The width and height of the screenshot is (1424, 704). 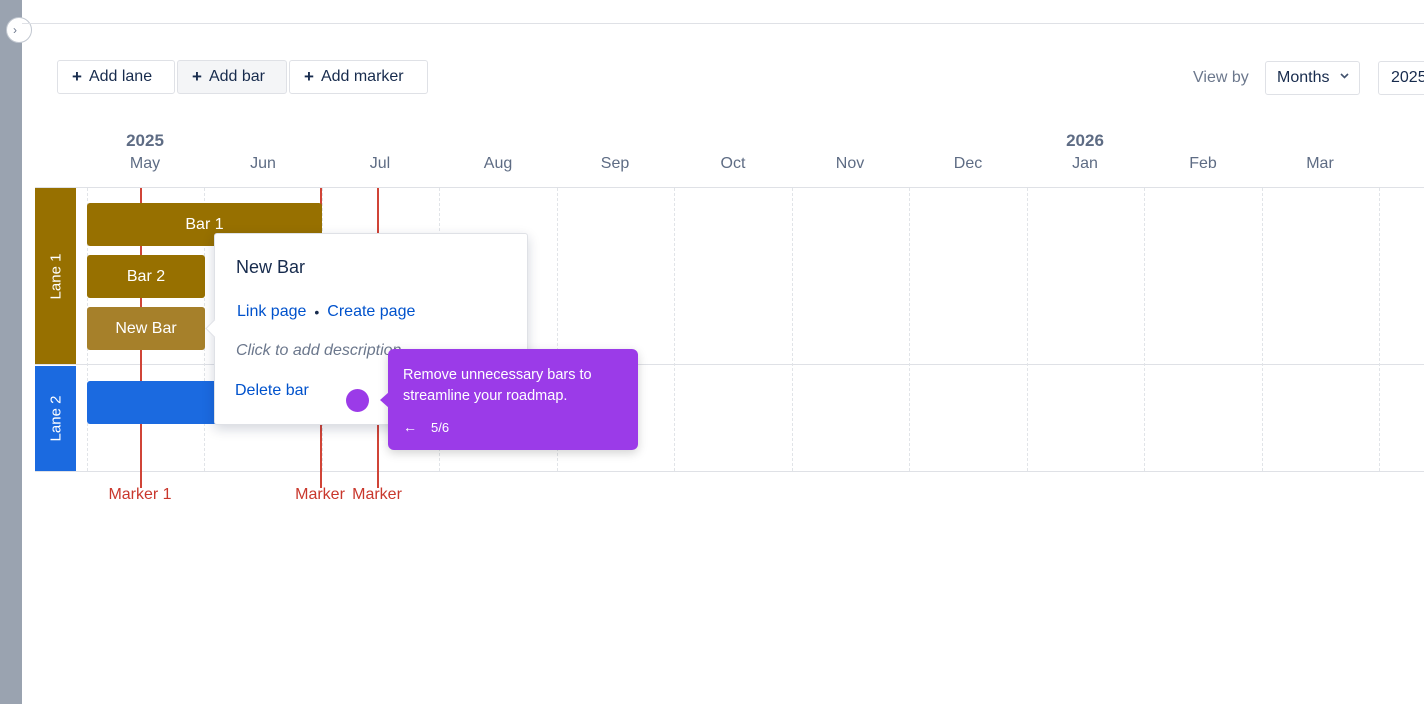 What do you see at coordinates (377, 495) in the screenshot?
I see `marker-3-label: Marker` at bounding box center [377, 495].